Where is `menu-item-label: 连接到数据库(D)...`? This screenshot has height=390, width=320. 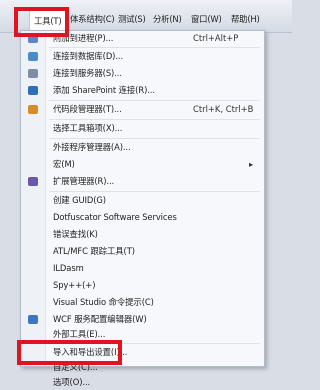
menu-item-label: 连接到数据库(D)... is located at coordinates (88, 56).